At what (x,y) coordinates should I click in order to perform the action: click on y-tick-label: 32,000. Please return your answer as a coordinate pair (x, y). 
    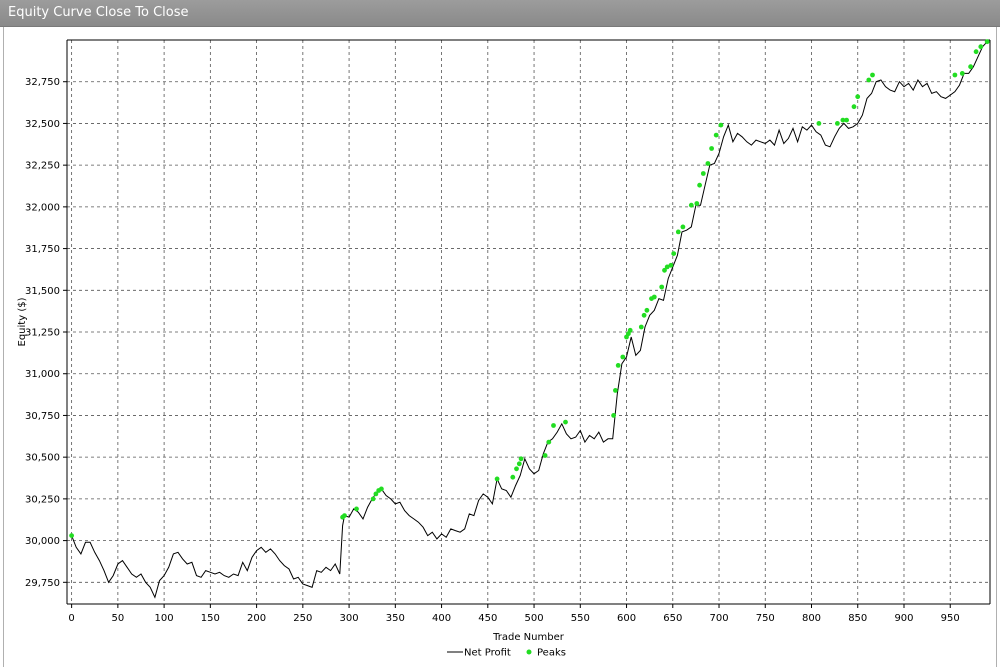
    Looking at the image, I should click on (42, 207).